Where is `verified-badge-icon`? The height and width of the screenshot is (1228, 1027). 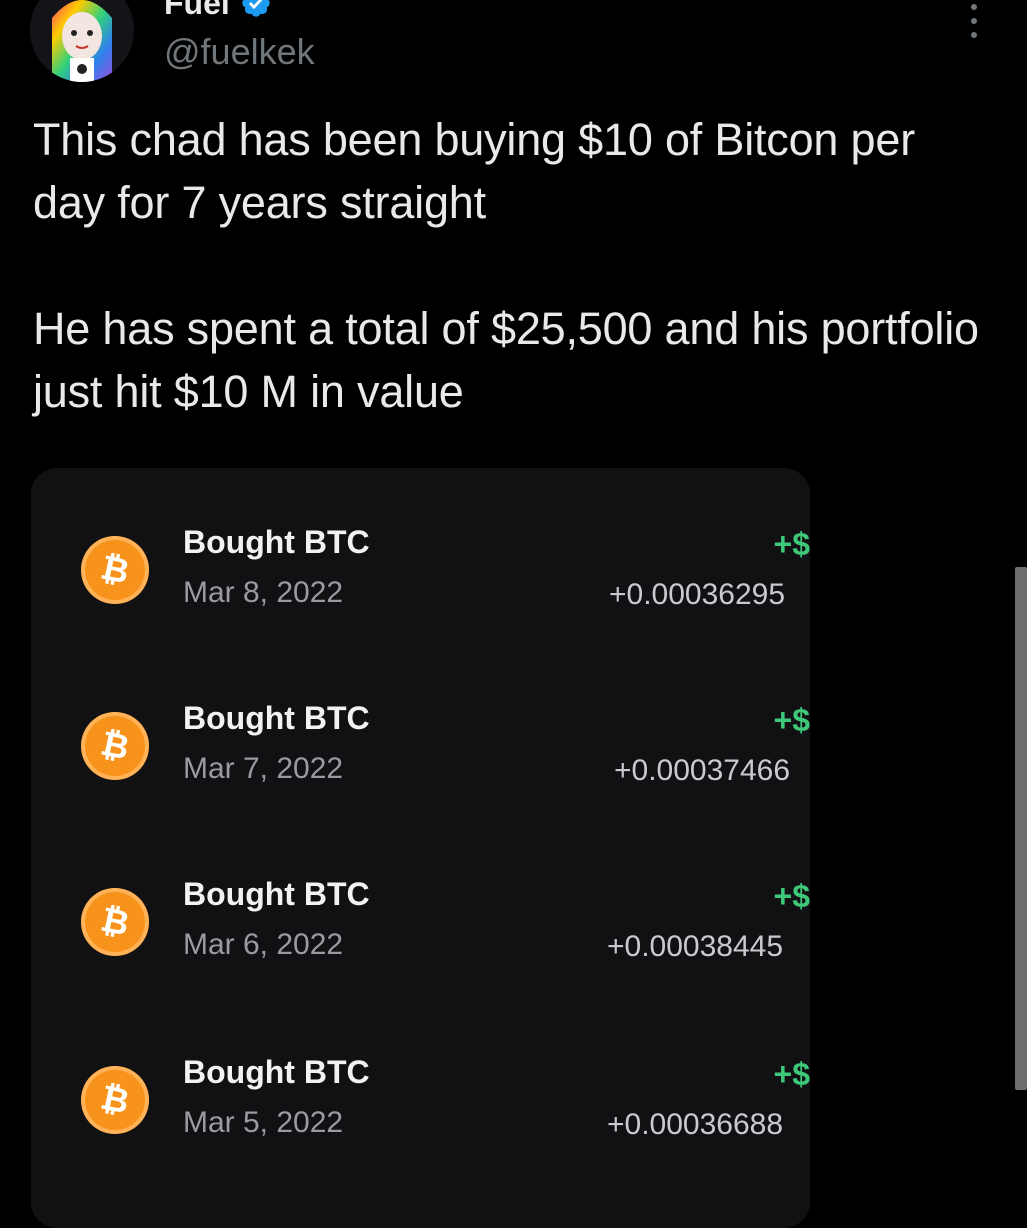 verified-badge-icon is located at coordinates (256, 9).